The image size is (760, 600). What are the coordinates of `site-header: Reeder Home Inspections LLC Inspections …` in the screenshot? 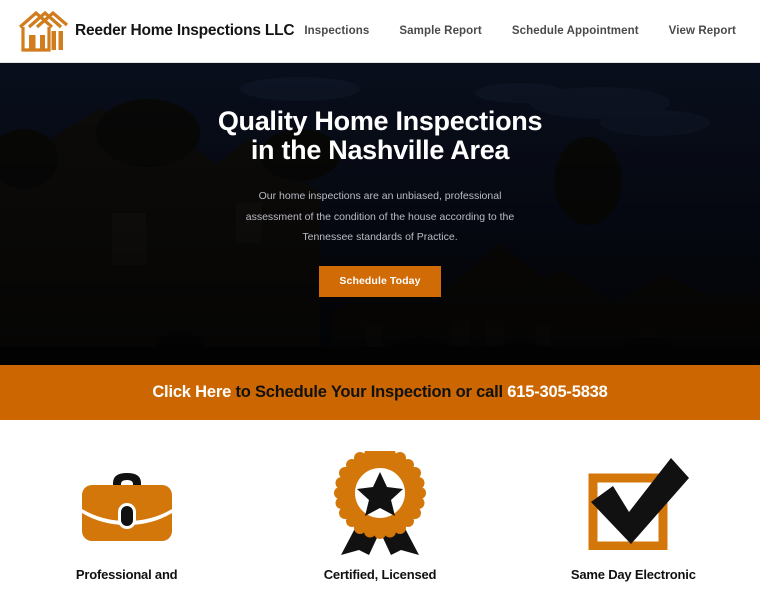 It's located at (380, 31).